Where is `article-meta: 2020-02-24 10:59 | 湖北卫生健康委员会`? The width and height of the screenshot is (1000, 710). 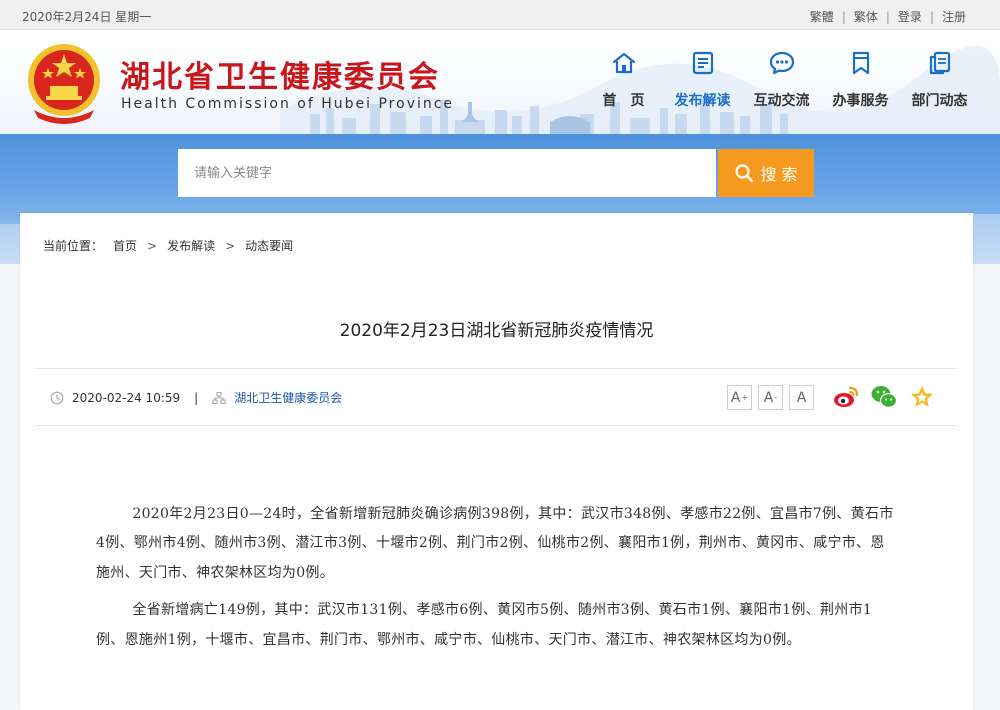
article-meta: 2020-02-24 10:59 | 湖北卫生健康委员会 is located at coordinates (196, 397).